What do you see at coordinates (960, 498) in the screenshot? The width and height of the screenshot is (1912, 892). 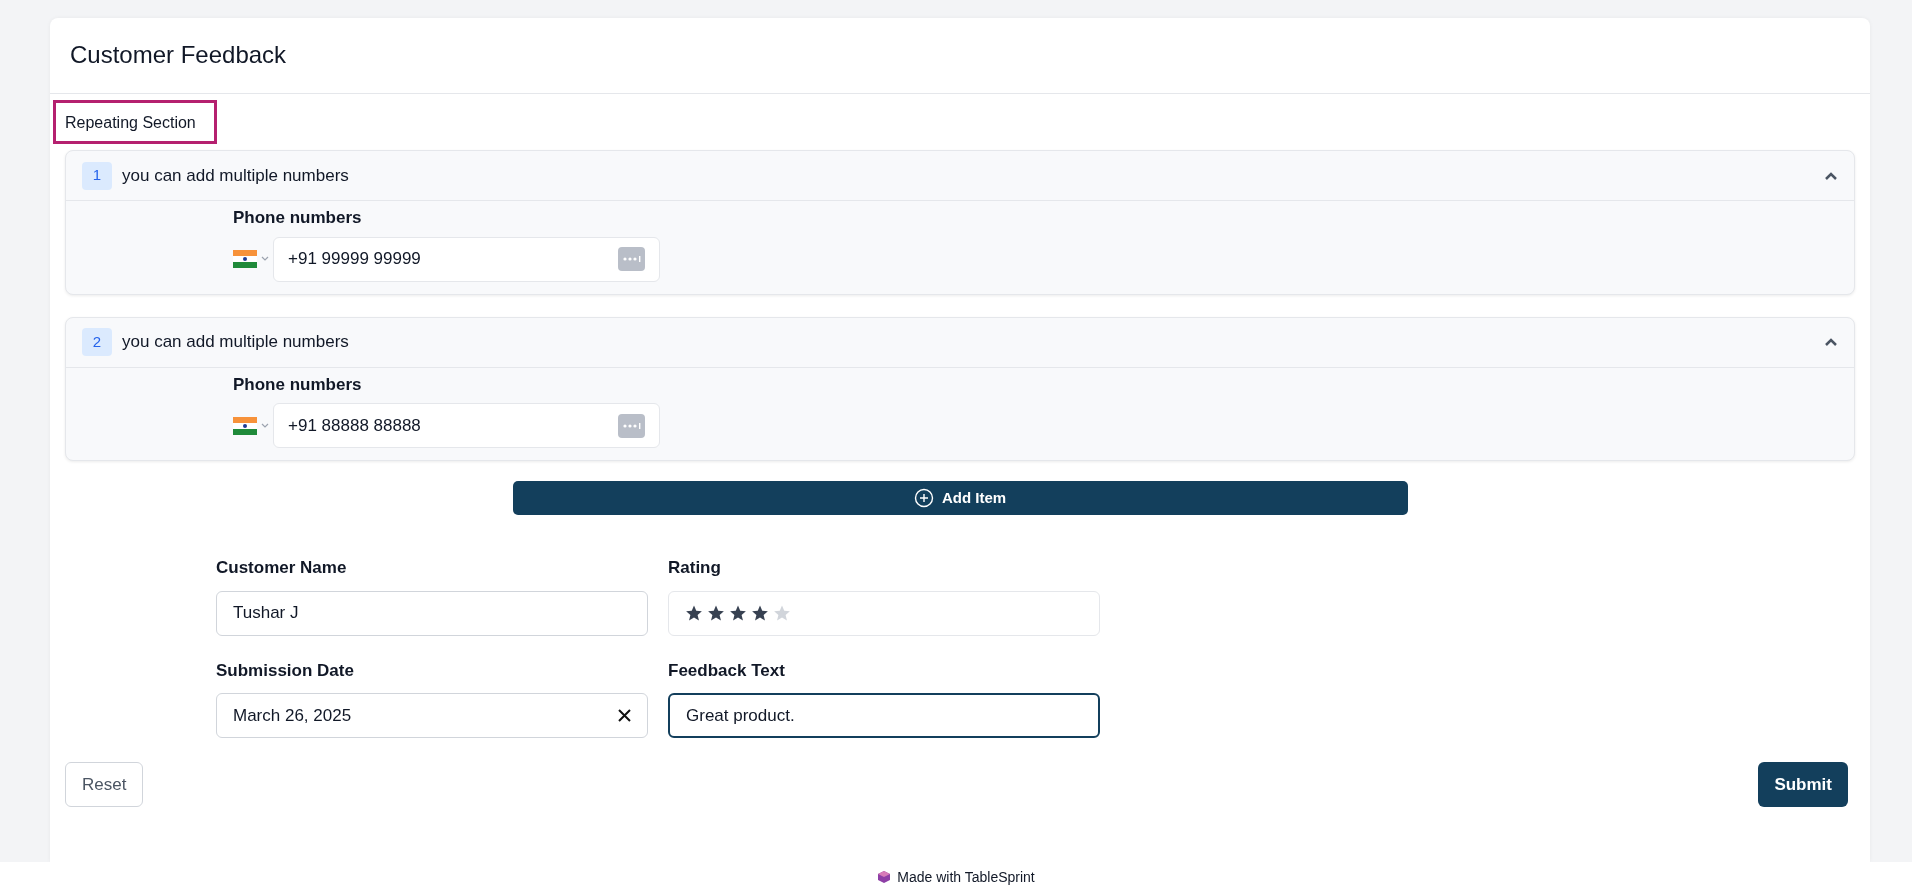 I see `add-item-button: Add Item` at bounding box center [960, 498].